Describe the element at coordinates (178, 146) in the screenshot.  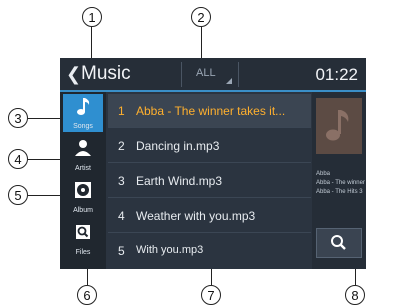
I see `track-title: Dancing in.mp3` at that location.